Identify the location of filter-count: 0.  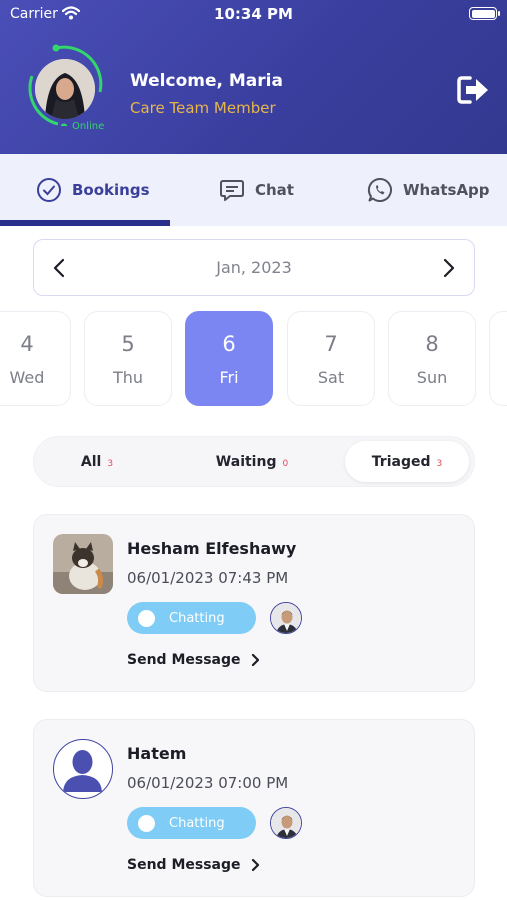
(285, 463).